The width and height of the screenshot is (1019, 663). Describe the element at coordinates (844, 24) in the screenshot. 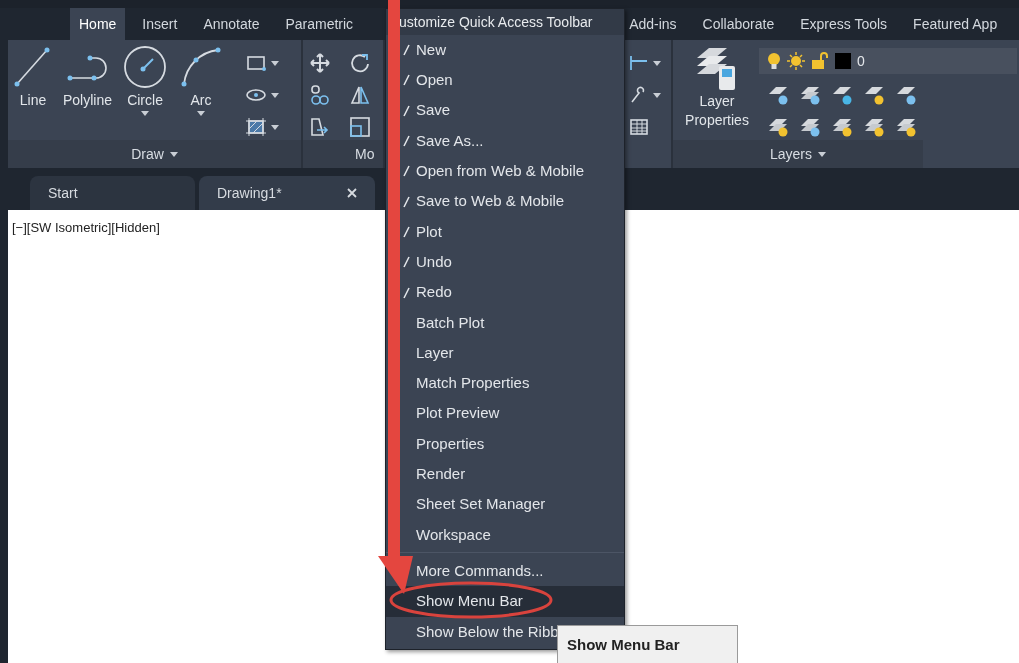

I see `ribbon-tab: Express Tools` at that location.